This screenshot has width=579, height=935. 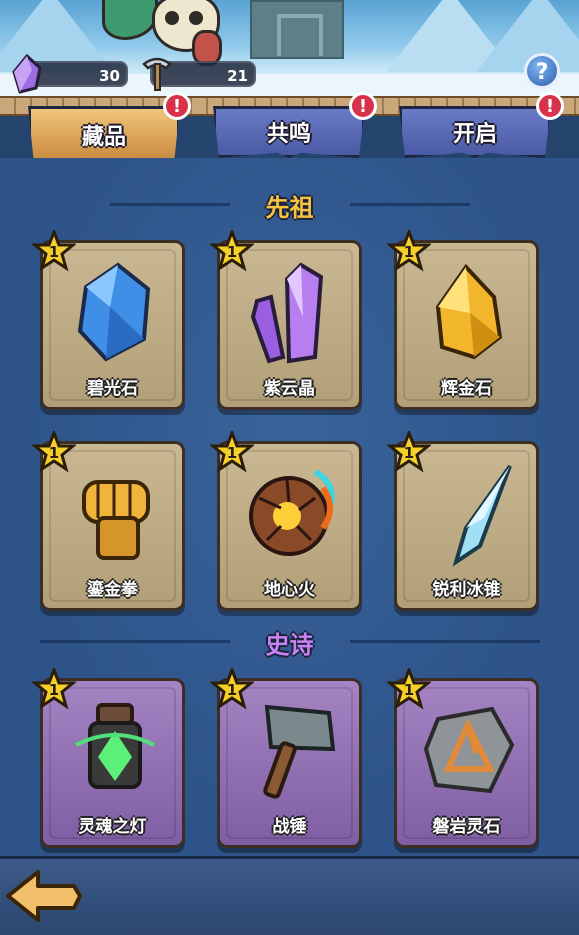 What do you see at coordinates (466, 590) in the screenshot?
I see `item-name: 锐利冰锥` at bounding box center [466, 590].